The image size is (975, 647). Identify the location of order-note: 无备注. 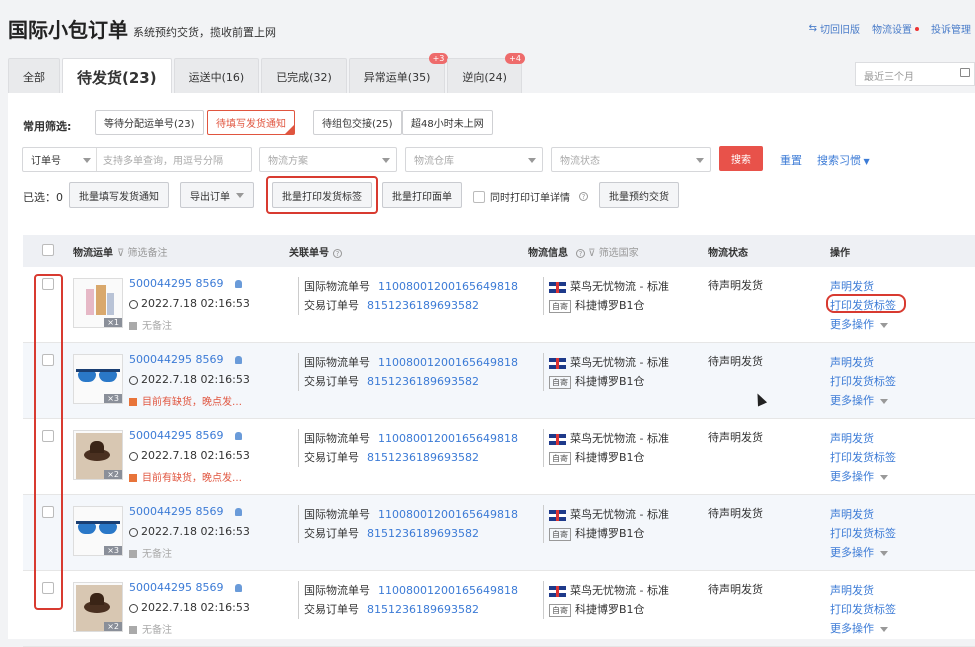
(150, 628).